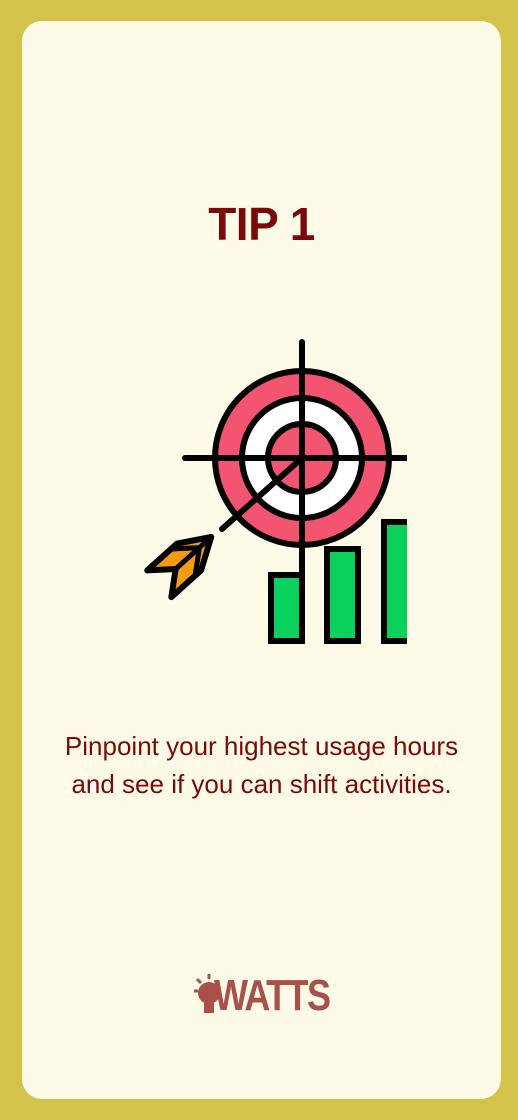 Image resolution: width=518 pixels, height=1120 pixels. Describe the element at coordinates (261, 224) in the screenshot. I see `tip-title: TIP 1` at that location.